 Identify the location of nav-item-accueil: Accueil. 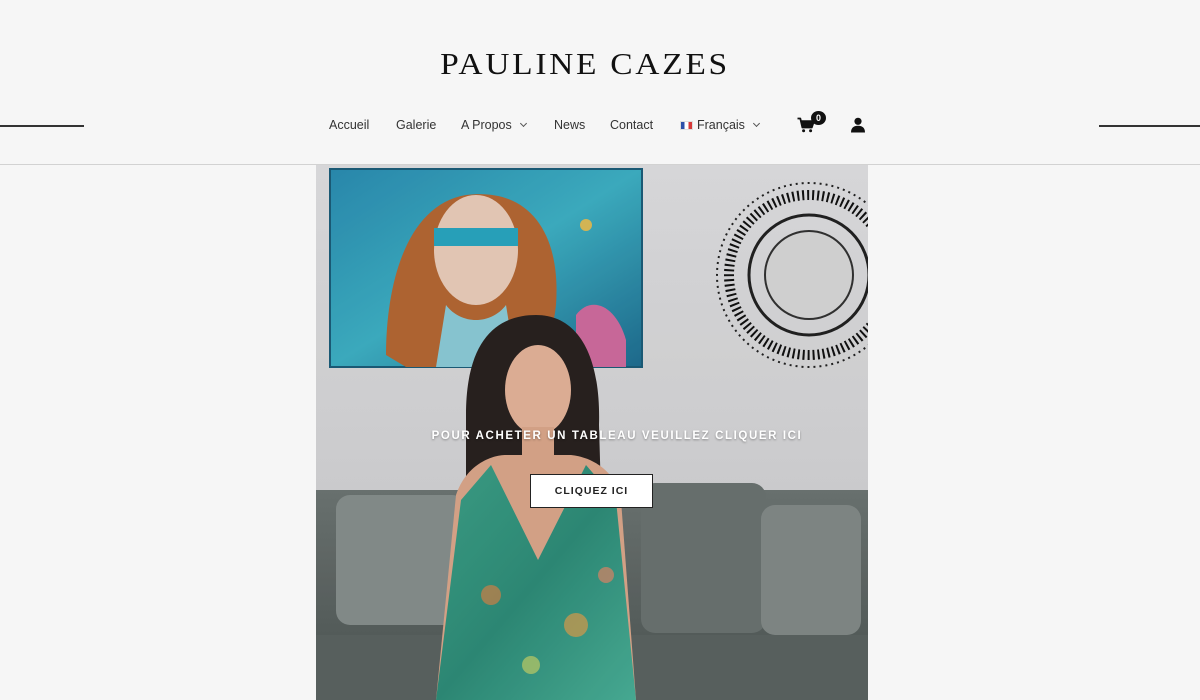
(349, 125).